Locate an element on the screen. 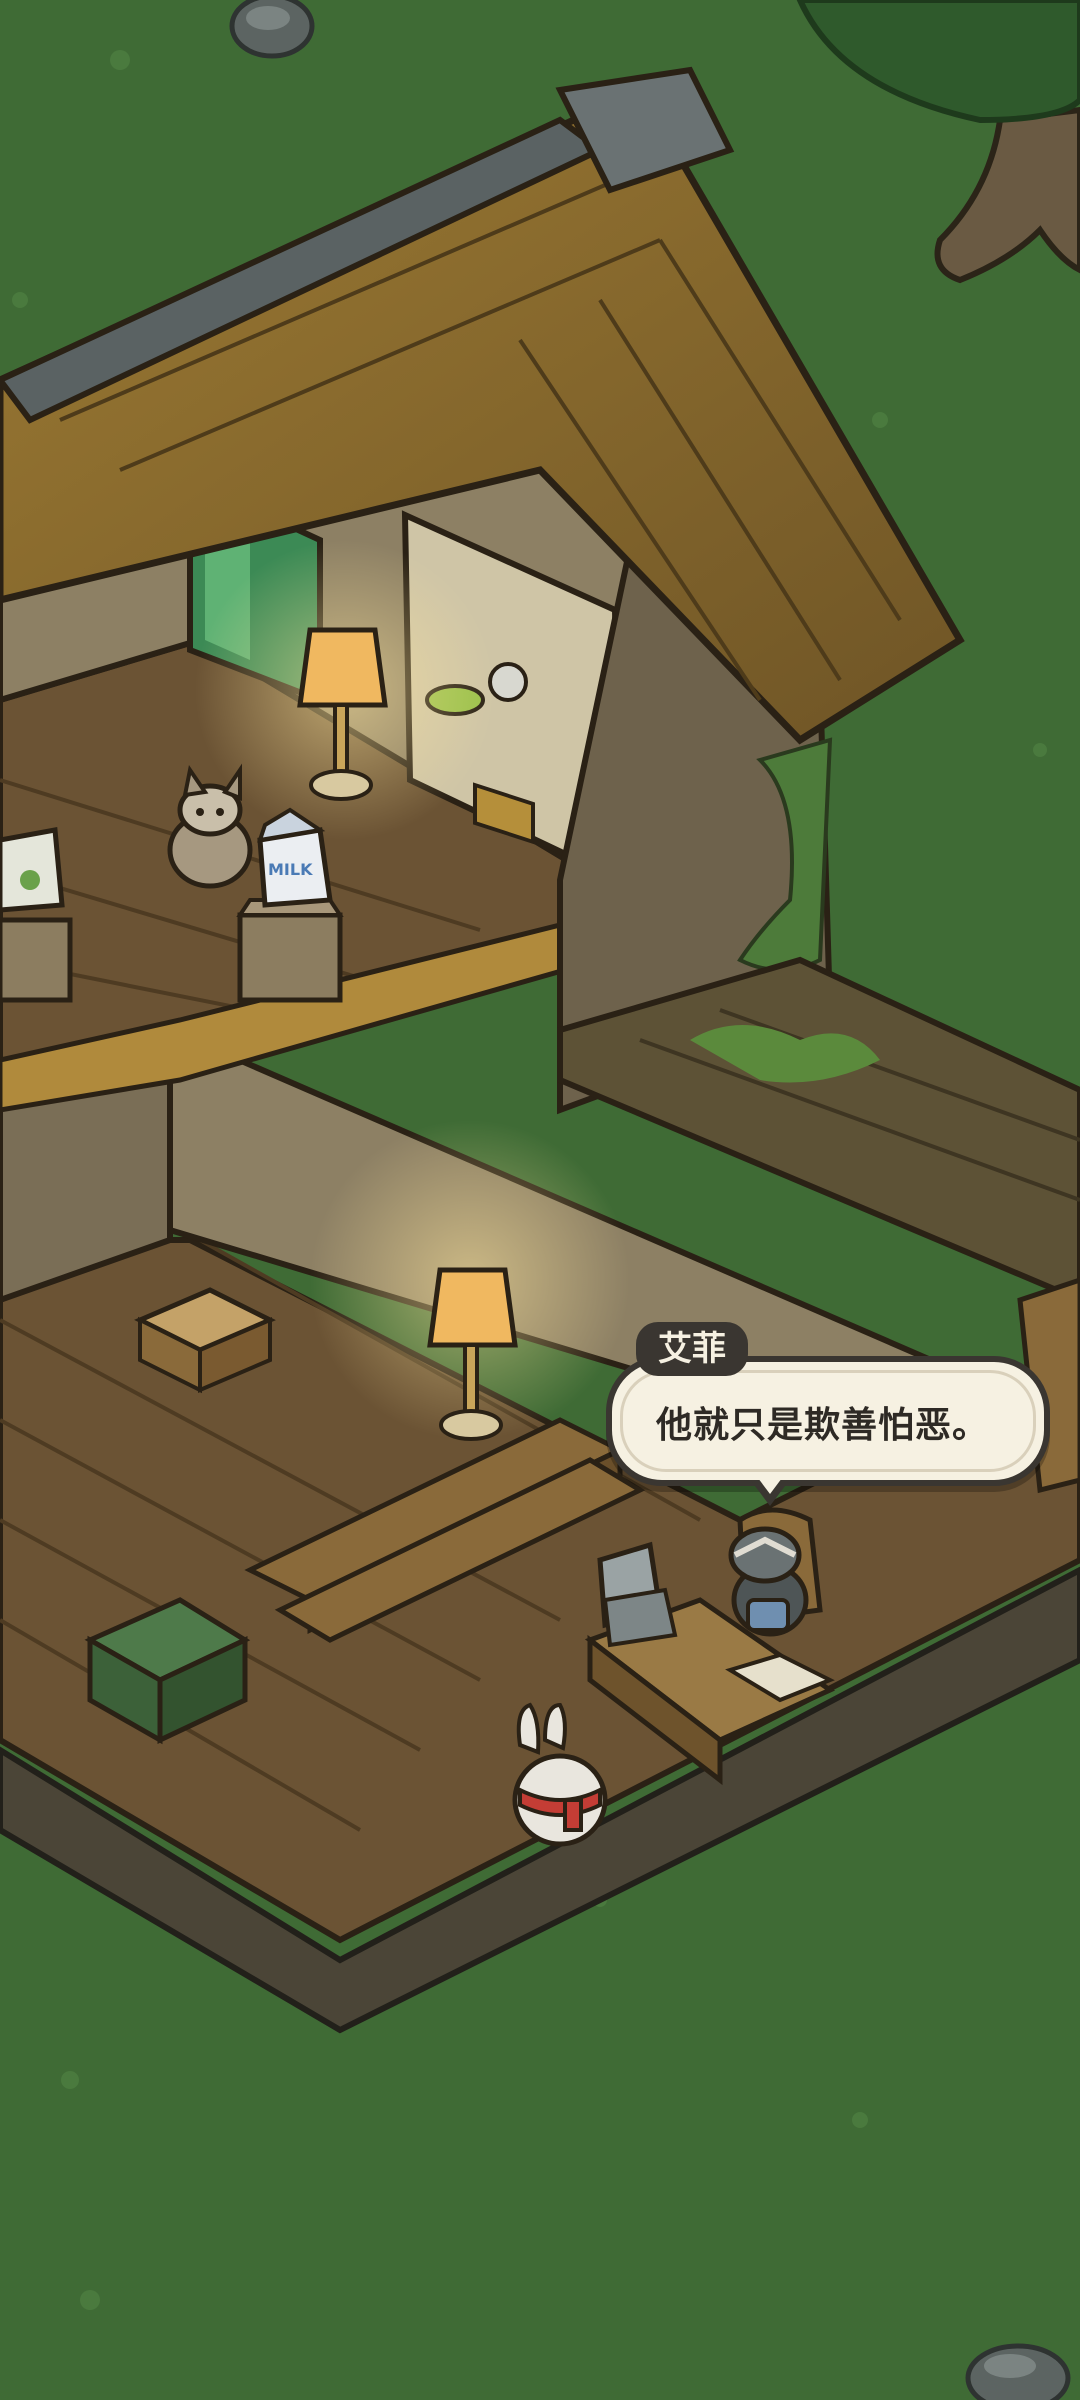 Image resolution: width=1080 pixels, height=2400 pixels. dialogue-tail-inner is located at coordinates (770, 1486).